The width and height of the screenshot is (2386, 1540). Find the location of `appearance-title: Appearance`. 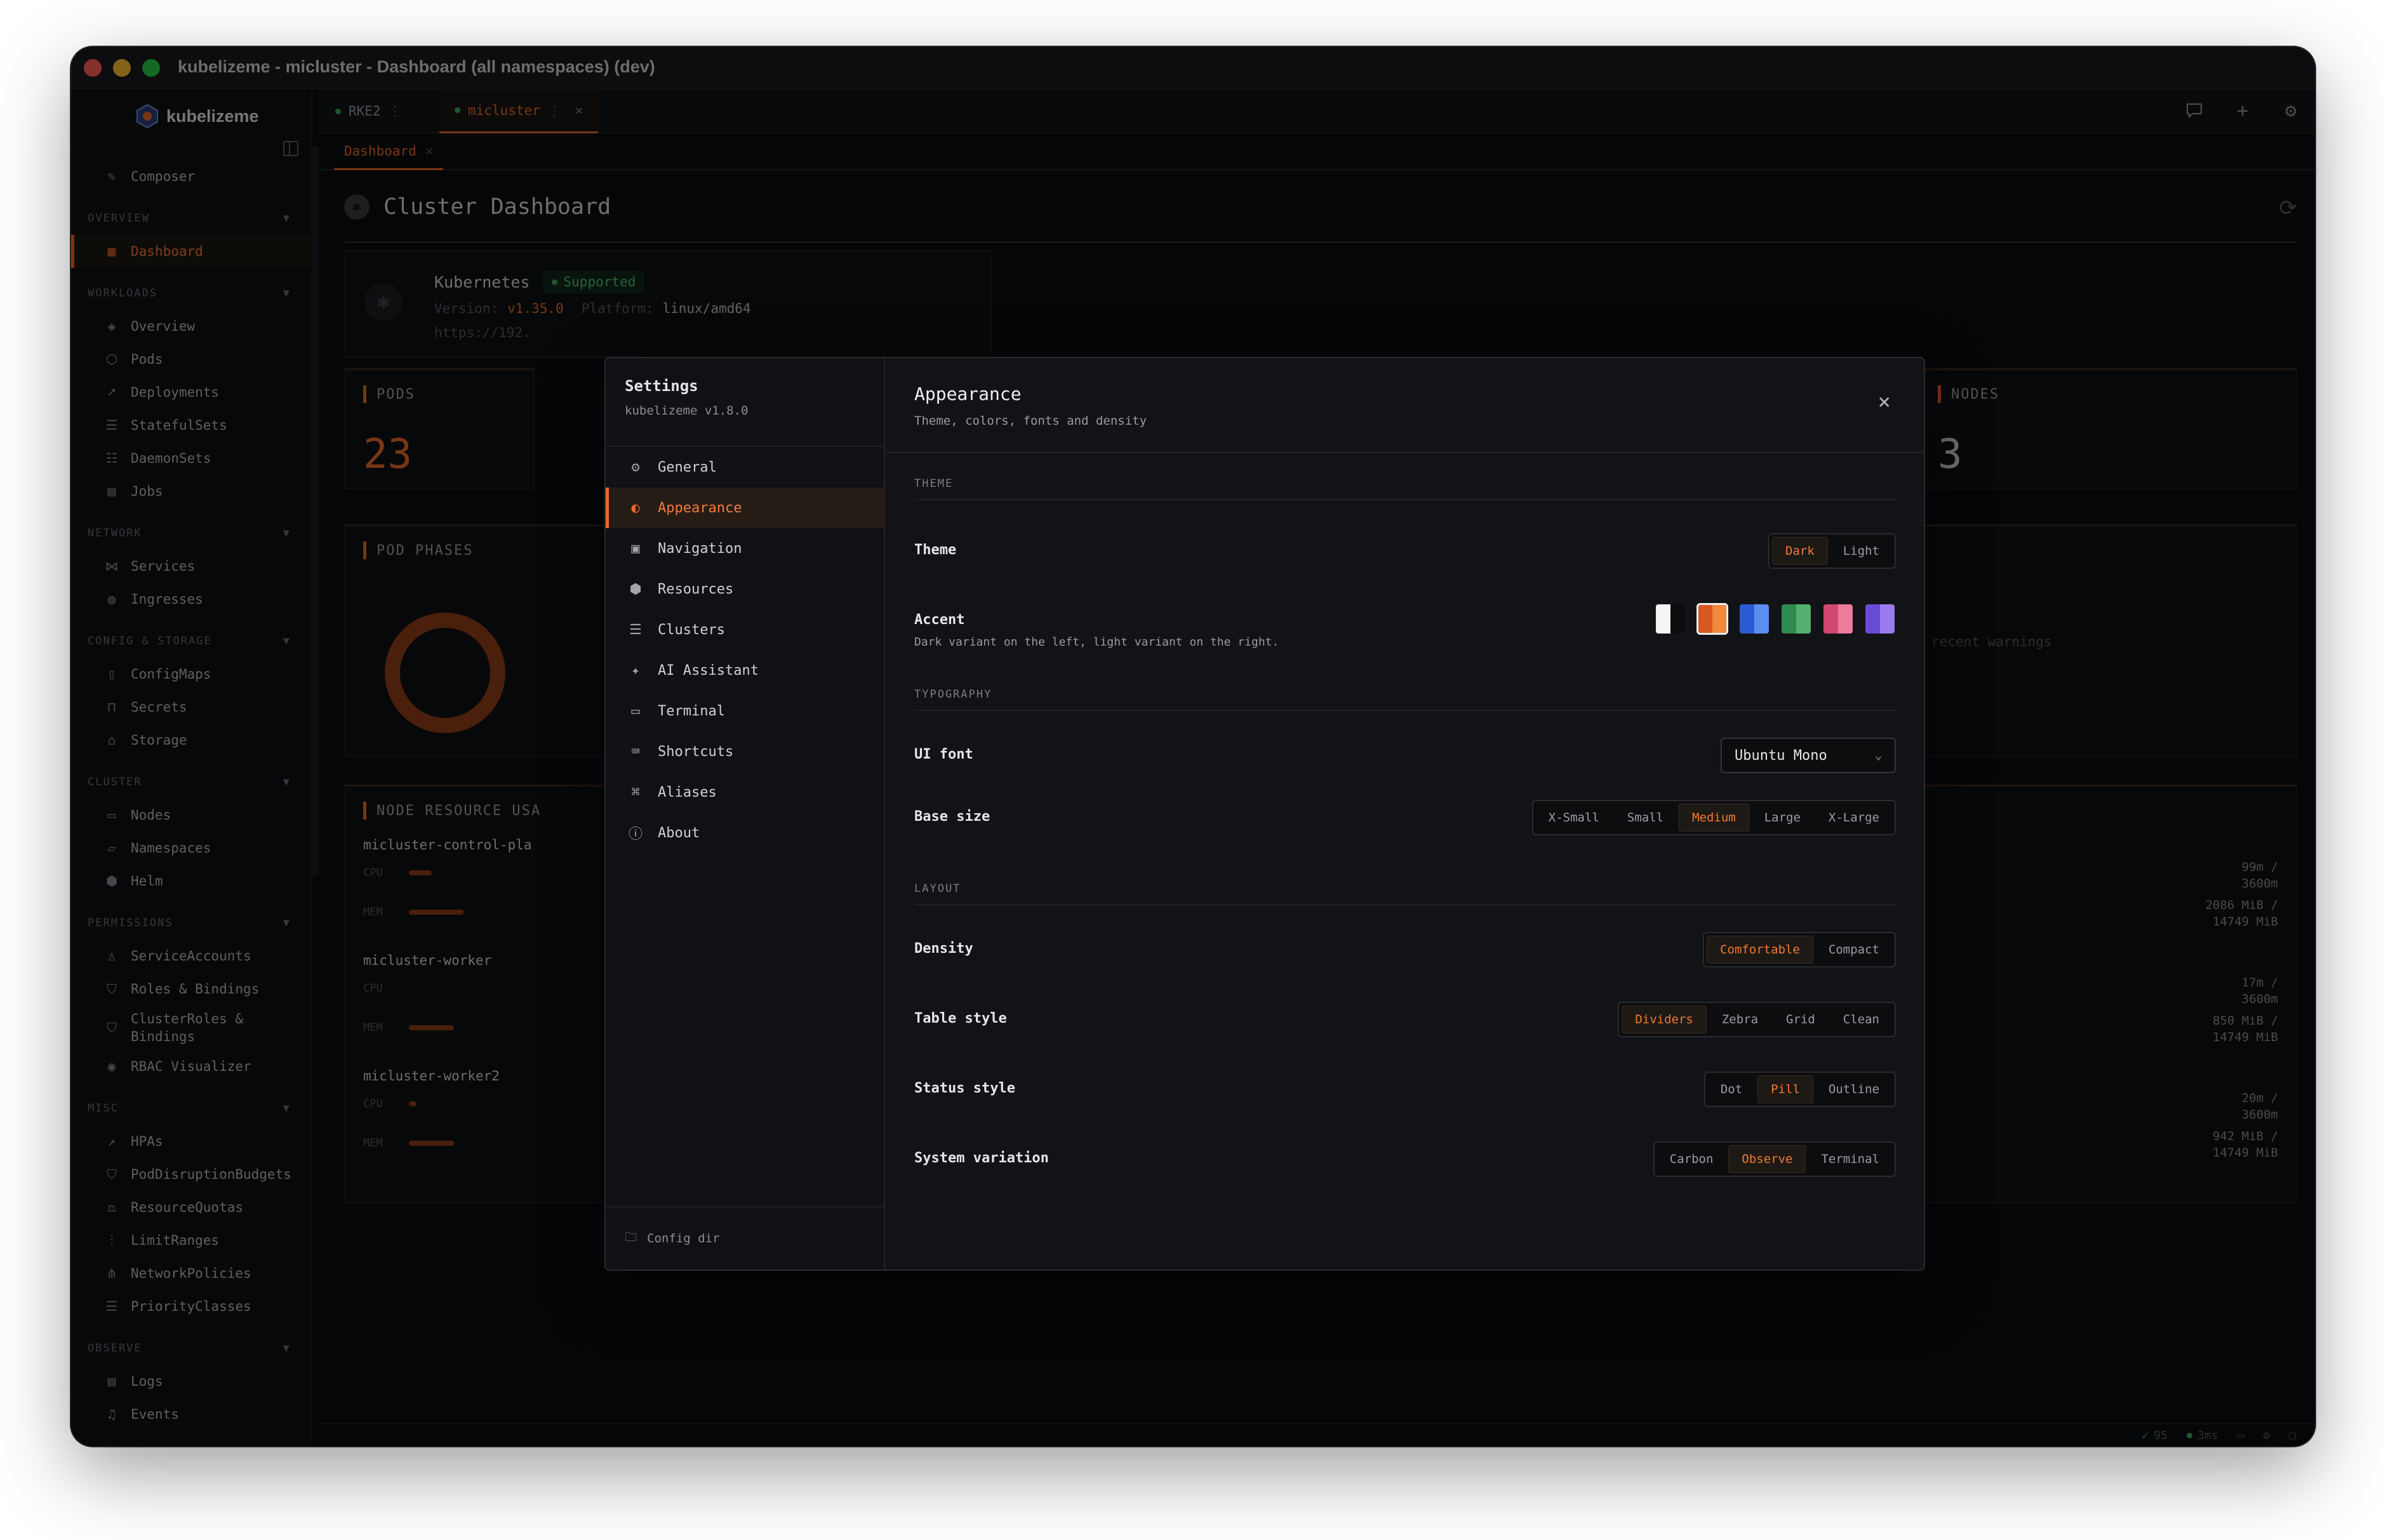

appearance-title: Appearance is located at coordinates (968, 393).